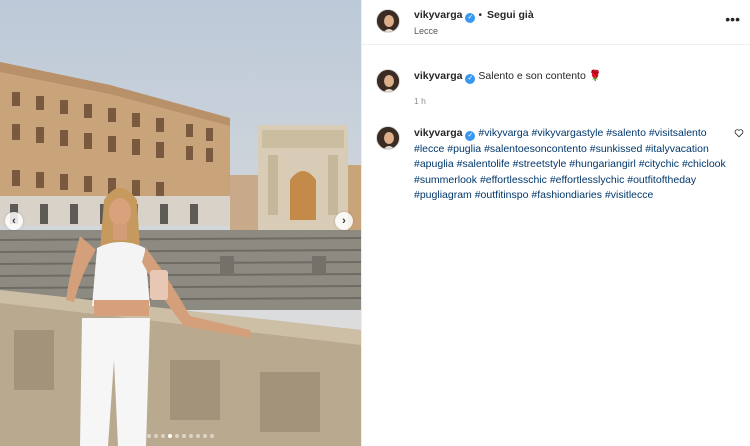 This screenshot has height=446, width=750. What do you see at coordinates (678, 133) in the screenshot?
I see `hashtag-link: #visitsalento` at bounding box center [678, 133].